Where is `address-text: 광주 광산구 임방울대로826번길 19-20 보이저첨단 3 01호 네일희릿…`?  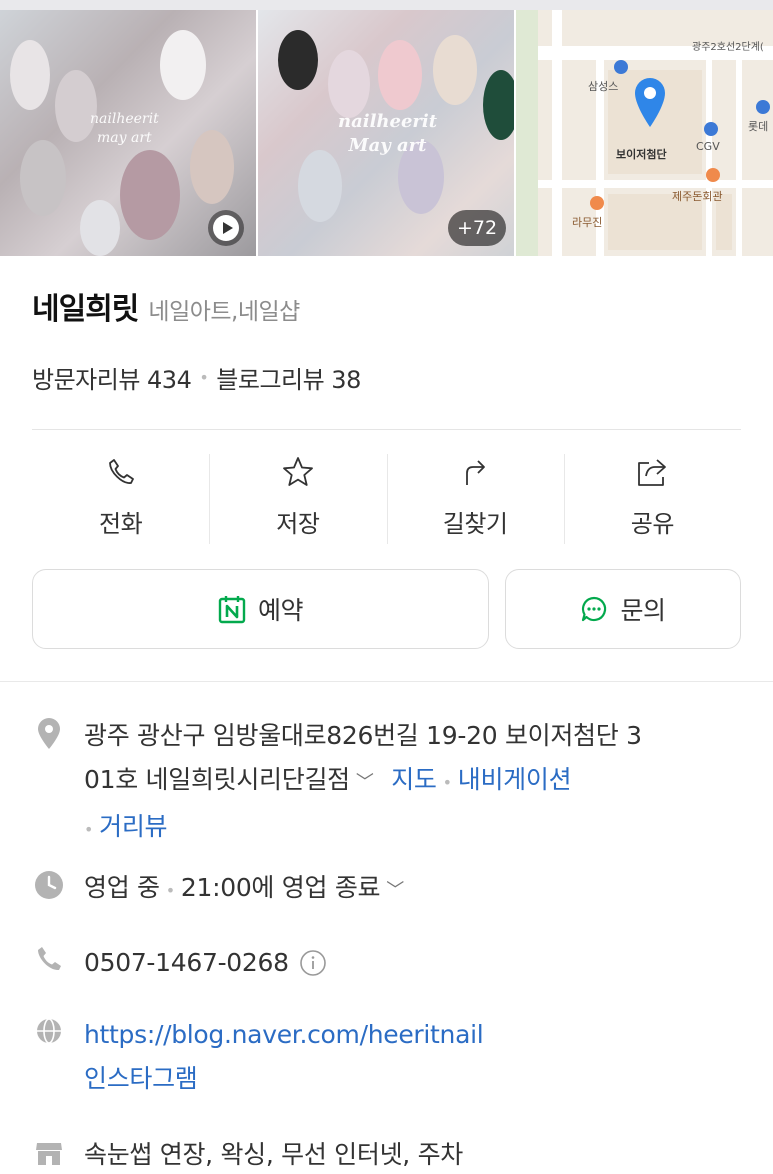 address-text: 광주 광산구 임방울대로826번길 19-20 보이저첨단 3 01호 네일희릿… is located at coordinates (414, 783).